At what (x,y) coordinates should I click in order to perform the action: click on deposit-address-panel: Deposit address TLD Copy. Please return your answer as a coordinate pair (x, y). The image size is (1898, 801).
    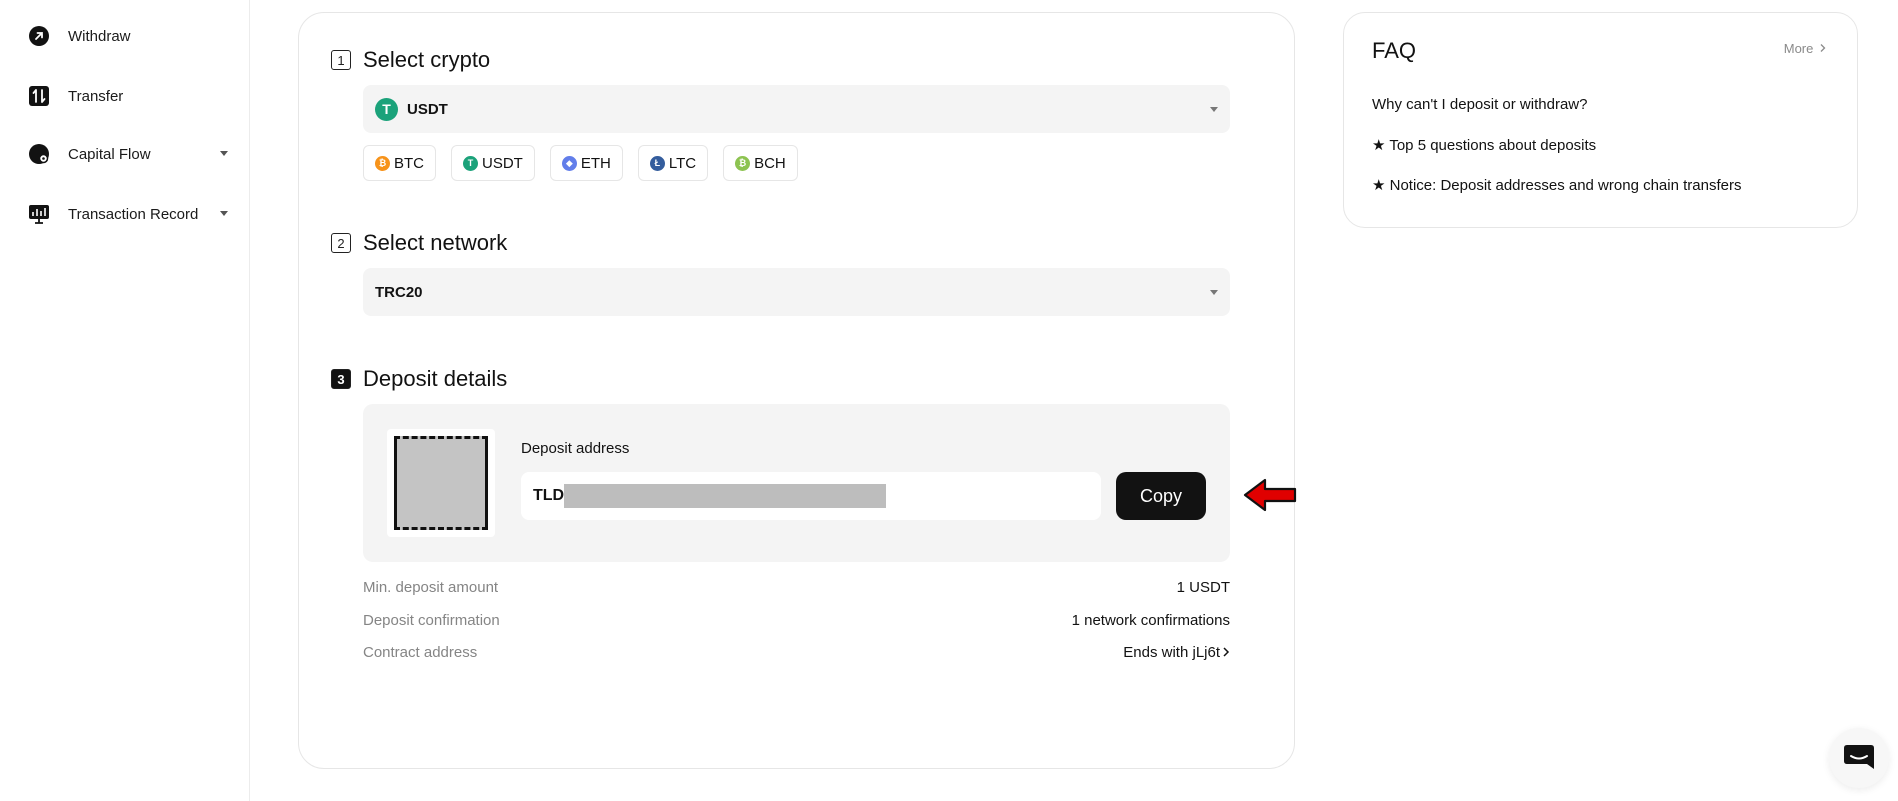
    Looking at the image, I should click on (796, 483).